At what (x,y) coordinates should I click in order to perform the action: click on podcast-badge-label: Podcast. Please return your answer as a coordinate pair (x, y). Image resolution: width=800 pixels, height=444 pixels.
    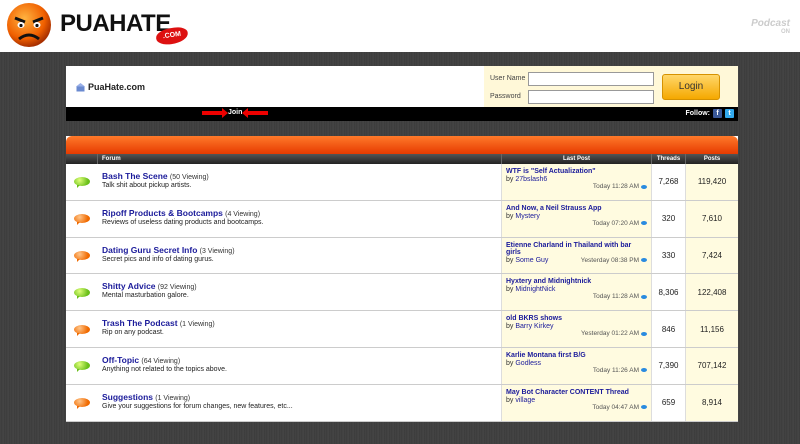
    Looking at the image, I should click on (770, 23).